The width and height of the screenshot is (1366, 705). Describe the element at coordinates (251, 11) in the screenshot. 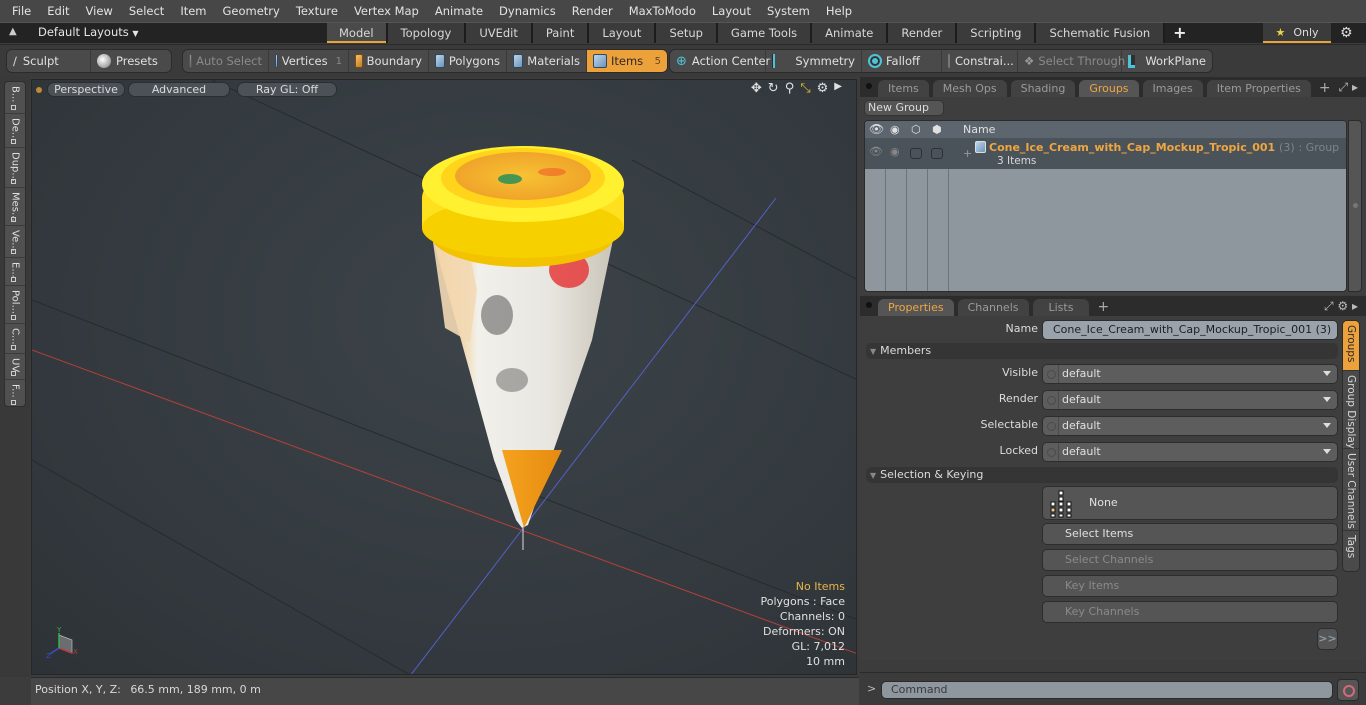

I see `menu-geometry: Geometry` at that location.